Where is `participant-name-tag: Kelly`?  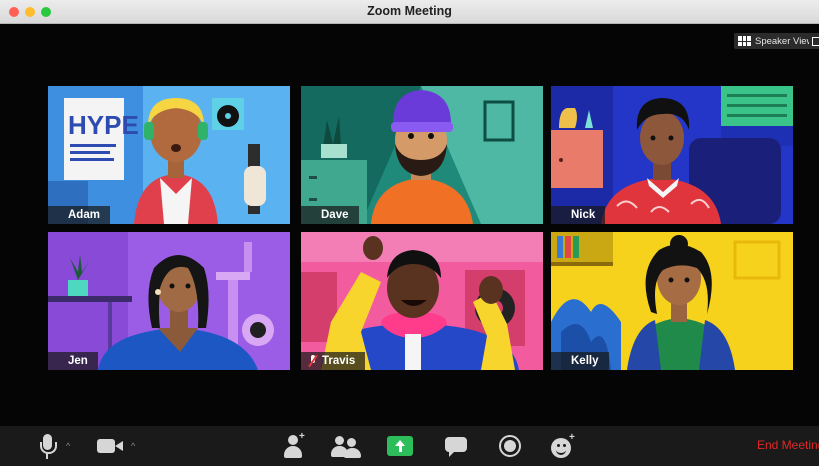 participant-name-tag: Kelly is located at coordinates (580, 361).